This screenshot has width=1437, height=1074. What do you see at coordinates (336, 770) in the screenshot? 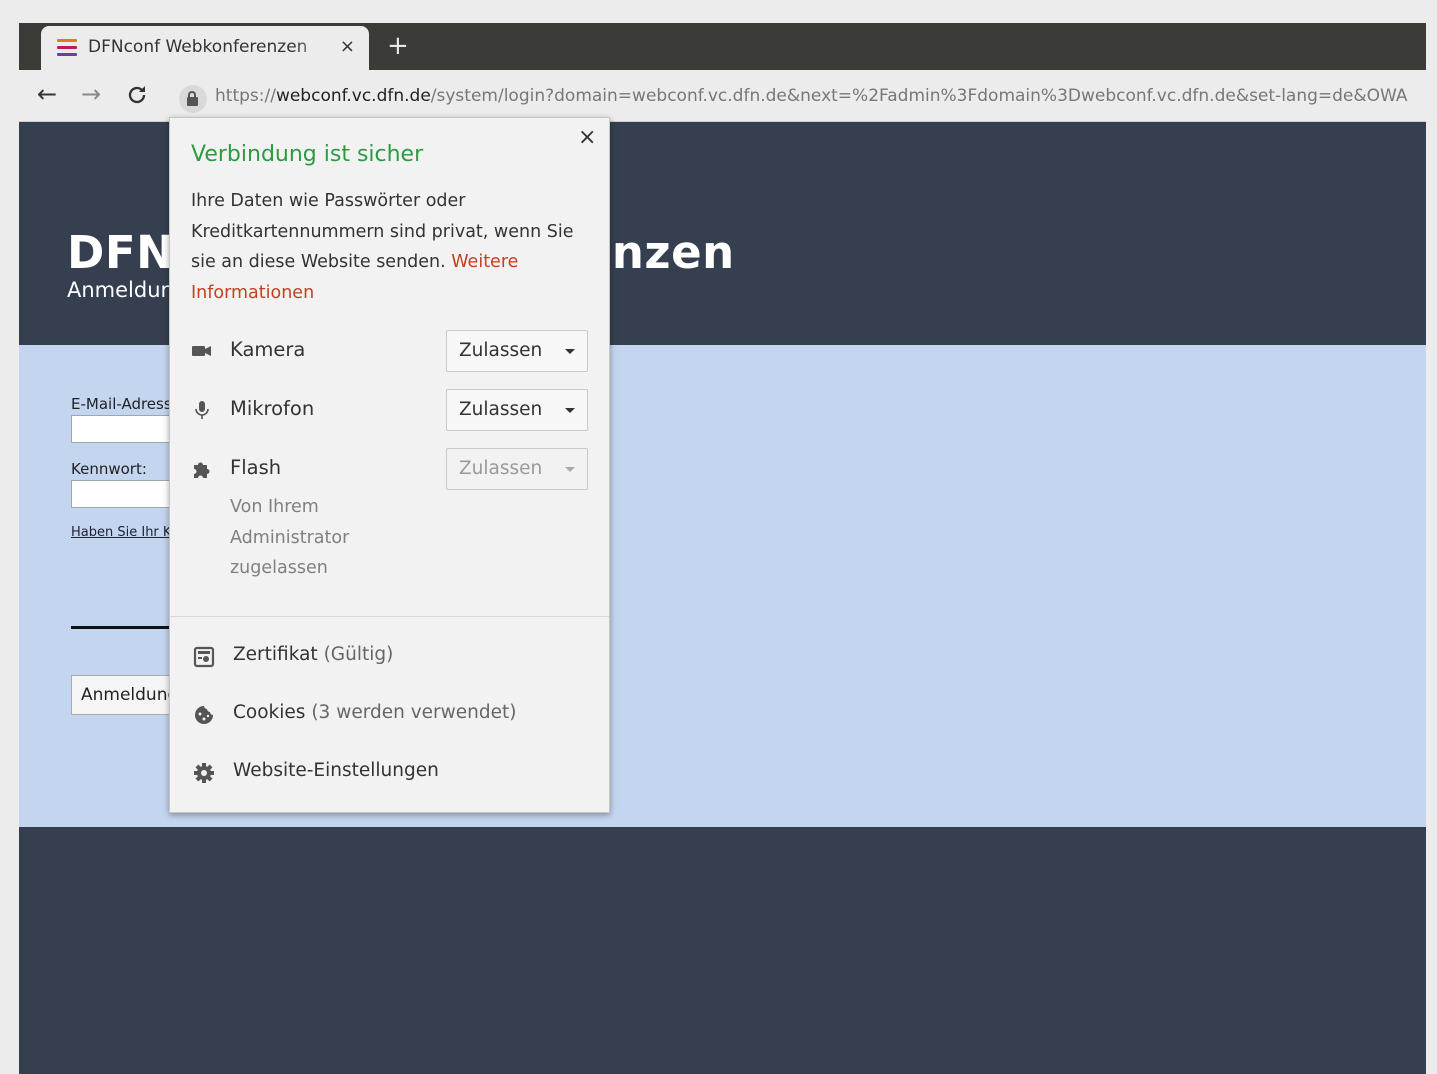
I see `site-settings-label: Website-Einstellungen` at bounding box center [336, 770].